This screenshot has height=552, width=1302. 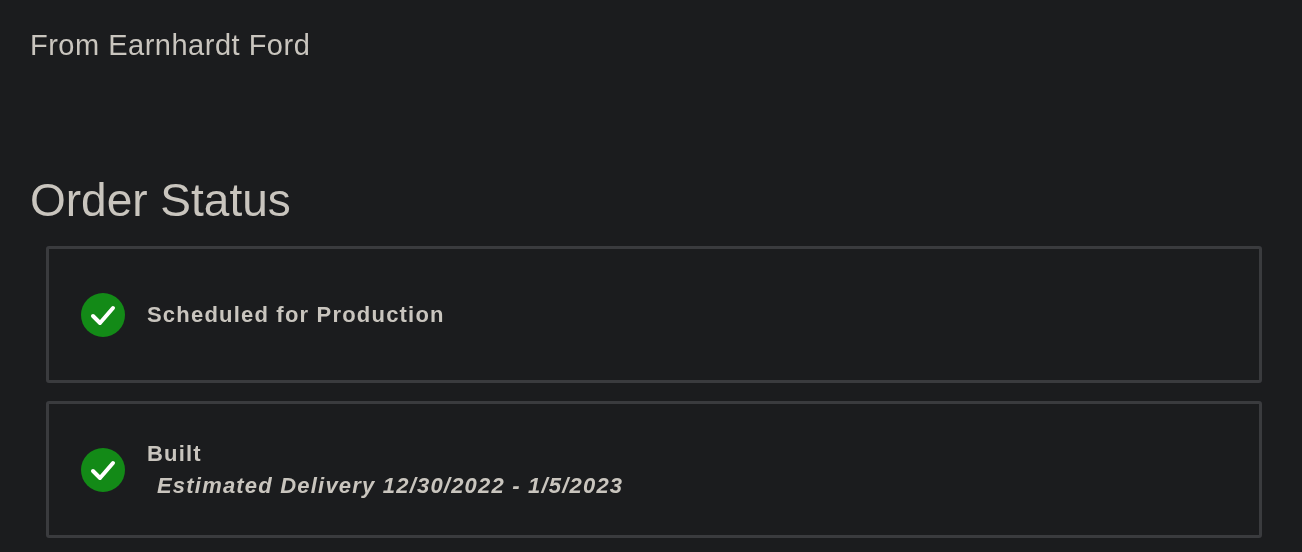 I want to click on status-title: Scheduled for Production, so click(x=296, y=314).